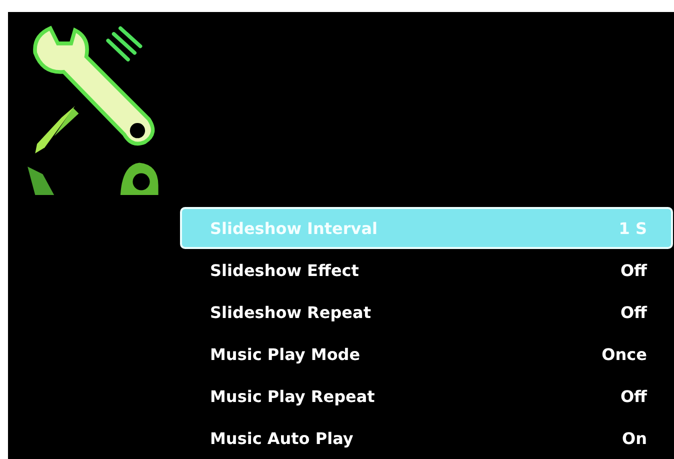 The height and width of the screenshot is (459, 674). What do you see at coordinates (426, 396) in the screenshot?
I see `menu-item: Music Play Repeat Off` at bounding box center [426, 396].